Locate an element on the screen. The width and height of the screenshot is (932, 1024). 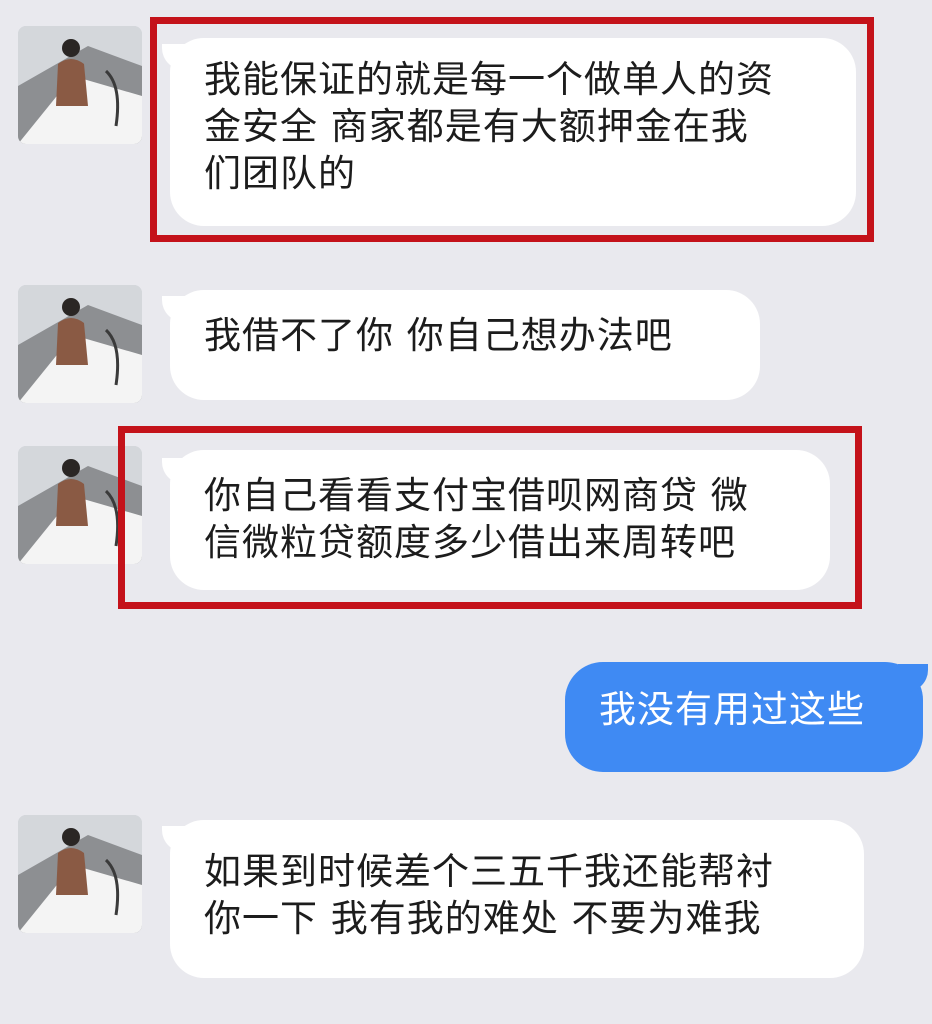
message-text-line: 金安全 商家都是有大额押金在我 is located at coordinates (476, 126).